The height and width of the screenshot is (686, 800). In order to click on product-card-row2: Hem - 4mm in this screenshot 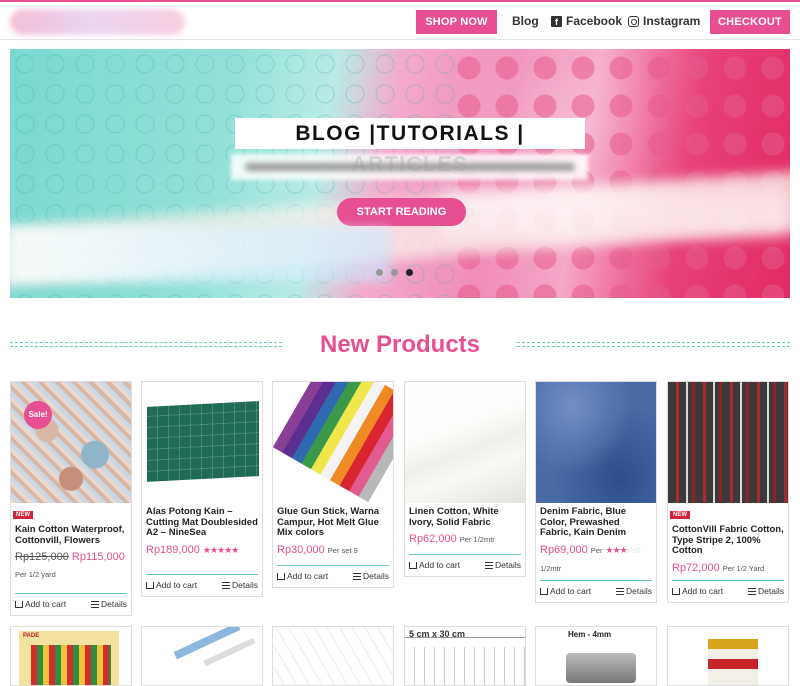, I will do `click(596, 656)`.